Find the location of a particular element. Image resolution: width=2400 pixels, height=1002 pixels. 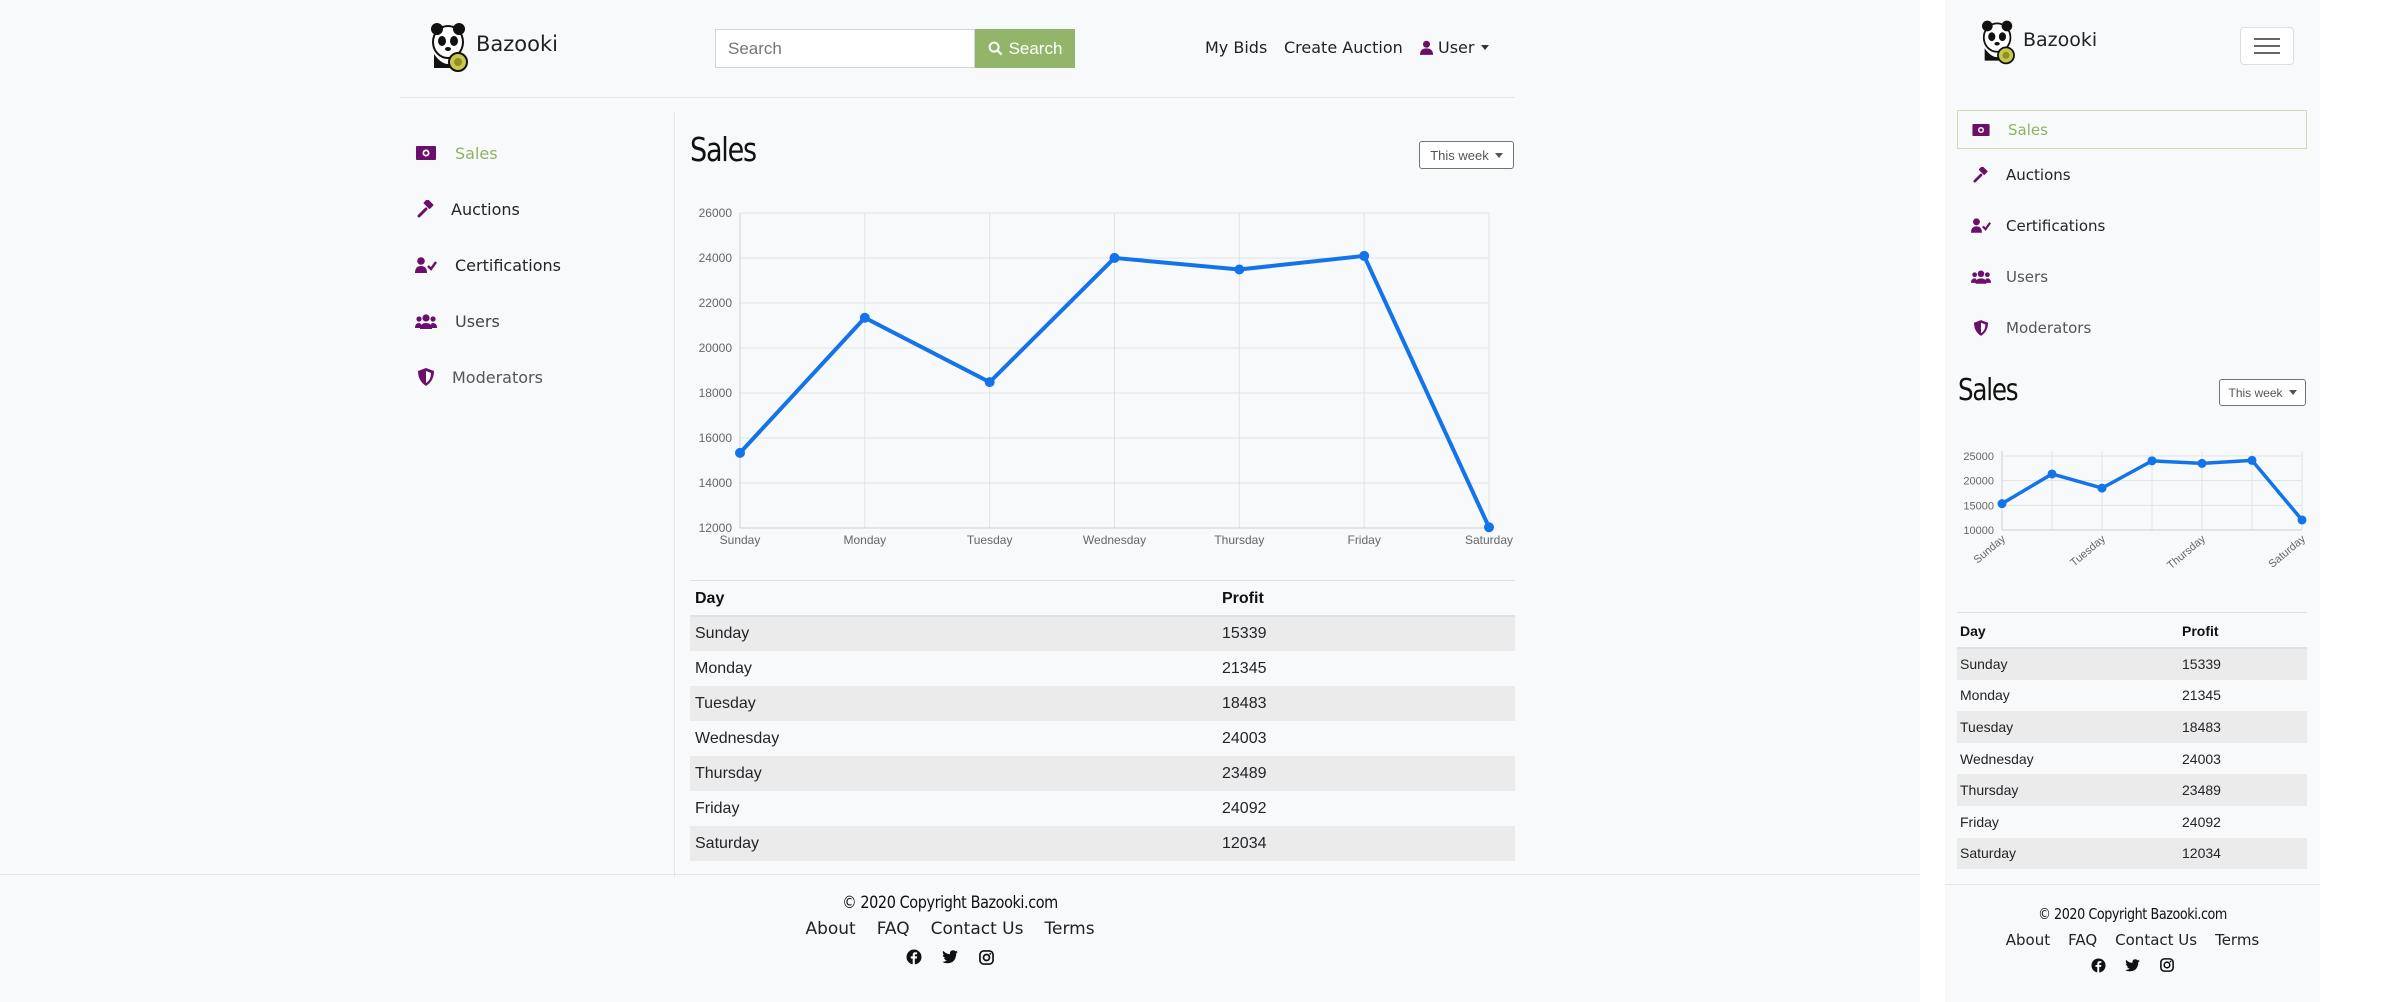

mobile-sidebar-item-sales: Sales is located at coordinates (2132, 129).